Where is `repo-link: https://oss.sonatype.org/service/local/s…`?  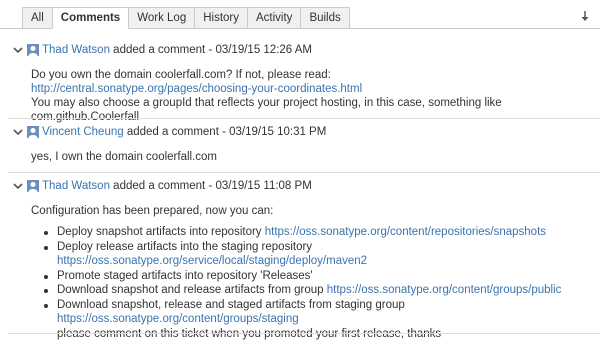
repo-link: https://oss.sonatype.org/service/local/s… is located at coordinates (212, 261).